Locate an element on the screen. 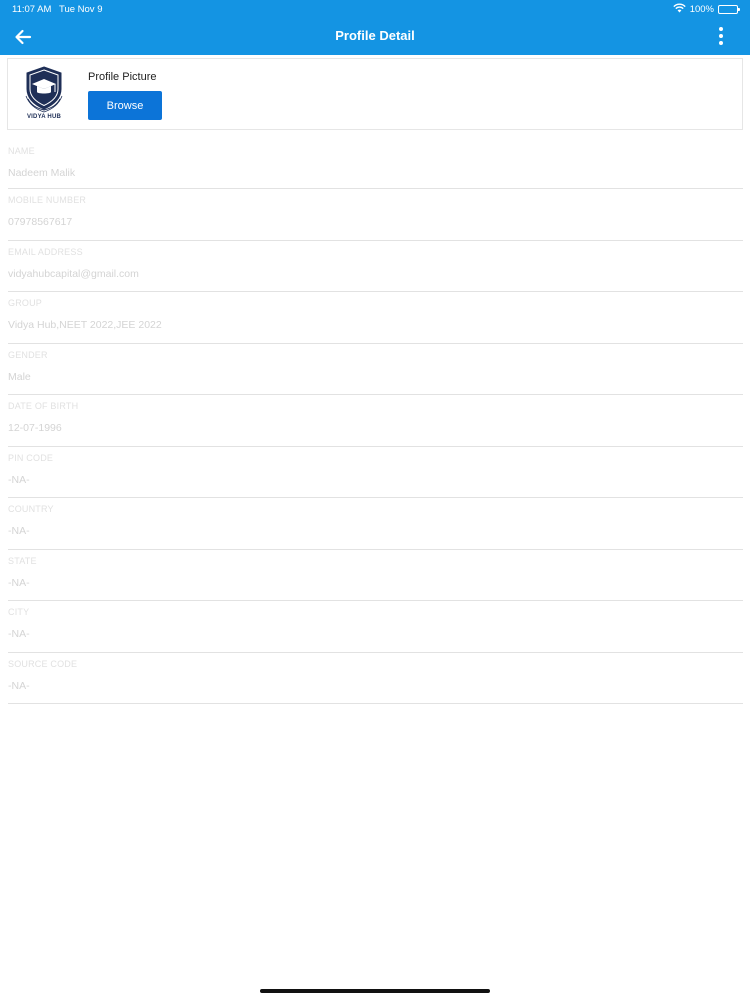 Image resolution: width=750 pixels, height=1000 pixels. field-value: Male is located at coordinates (19, 377).